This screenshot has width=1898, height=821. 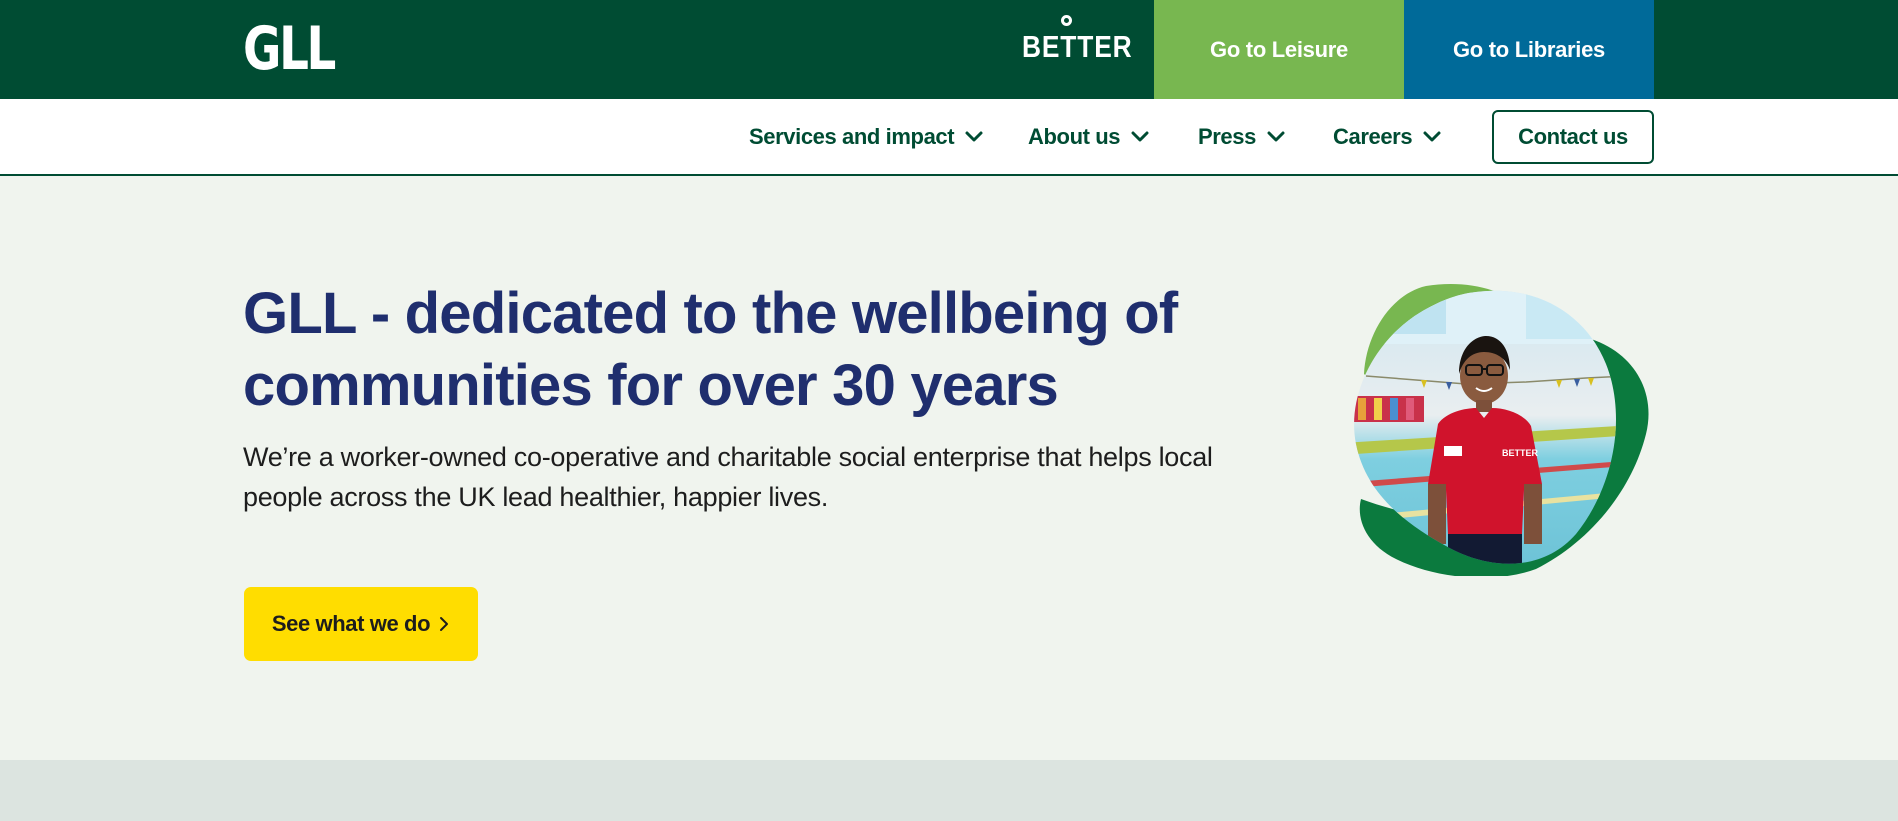 I want to click on nav-item-label: Press, so click(x=1227, y=136).